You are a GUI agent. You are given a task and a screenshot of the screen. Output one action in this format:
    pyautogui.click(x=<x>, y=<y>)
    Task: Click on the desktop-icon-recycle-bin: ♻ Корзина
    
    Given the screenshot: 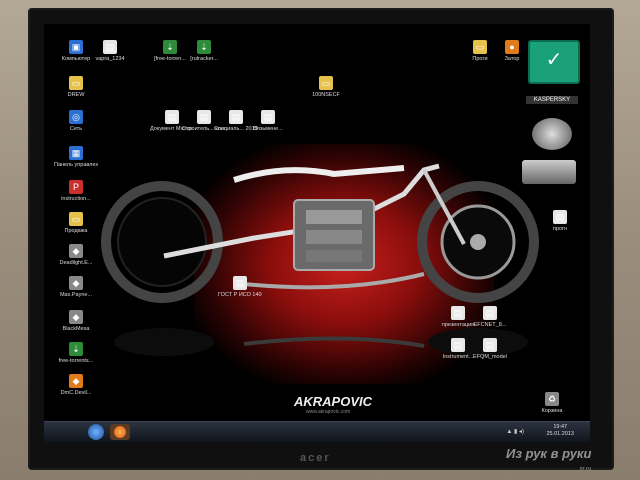 What is the action you would take?
    pyautogui.click(x=552, y=403)
    